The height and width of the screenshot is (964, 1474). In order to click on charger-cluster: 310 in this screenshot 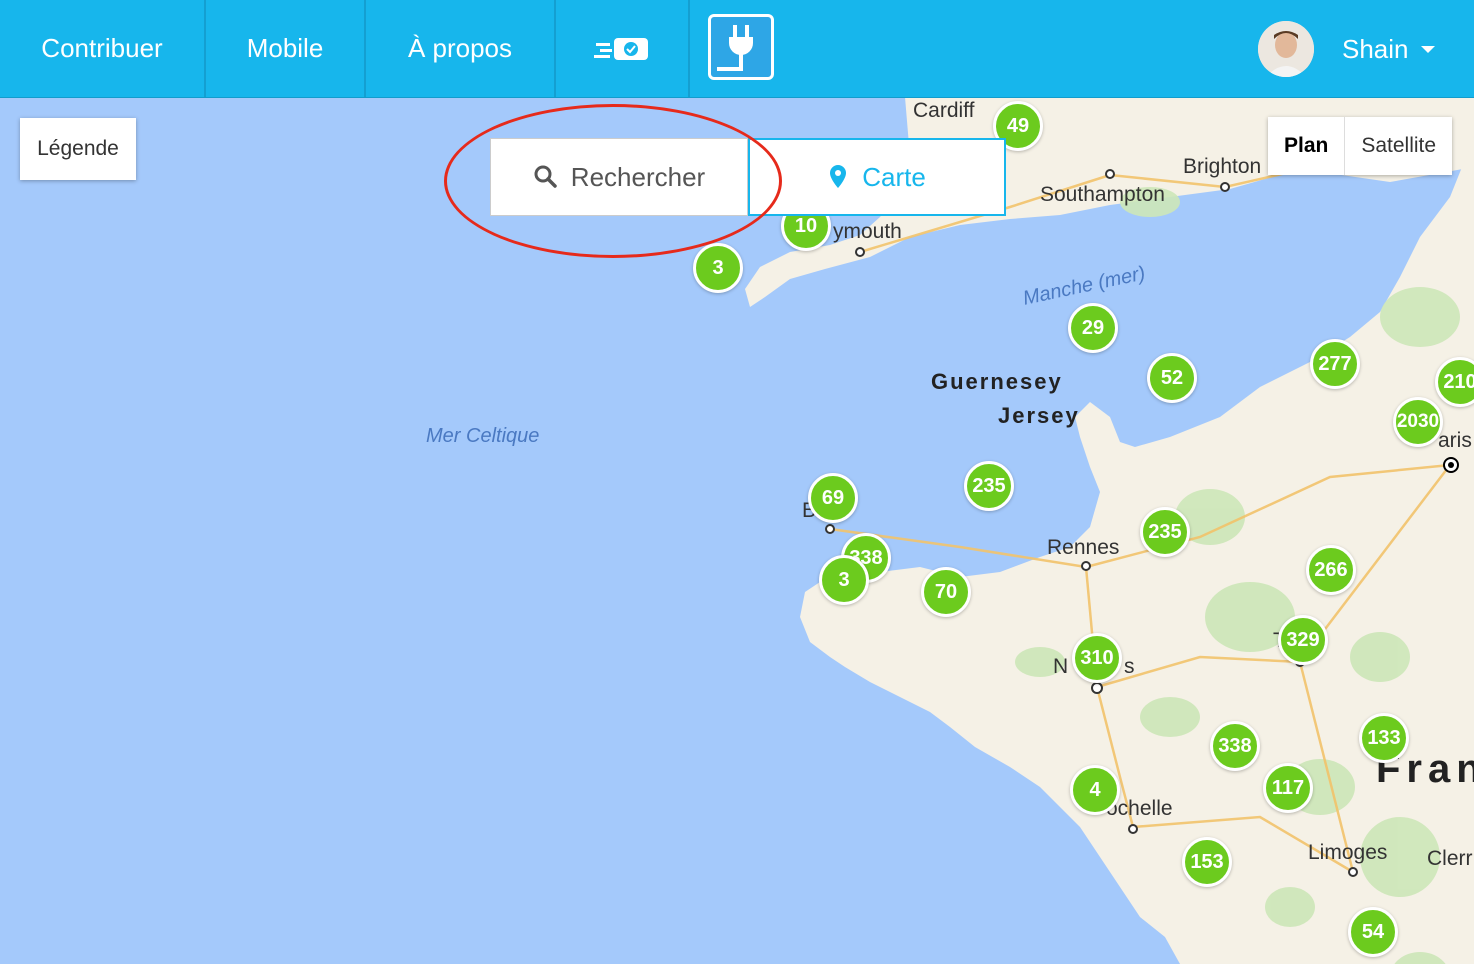, I will do `click(1097, 658)`.